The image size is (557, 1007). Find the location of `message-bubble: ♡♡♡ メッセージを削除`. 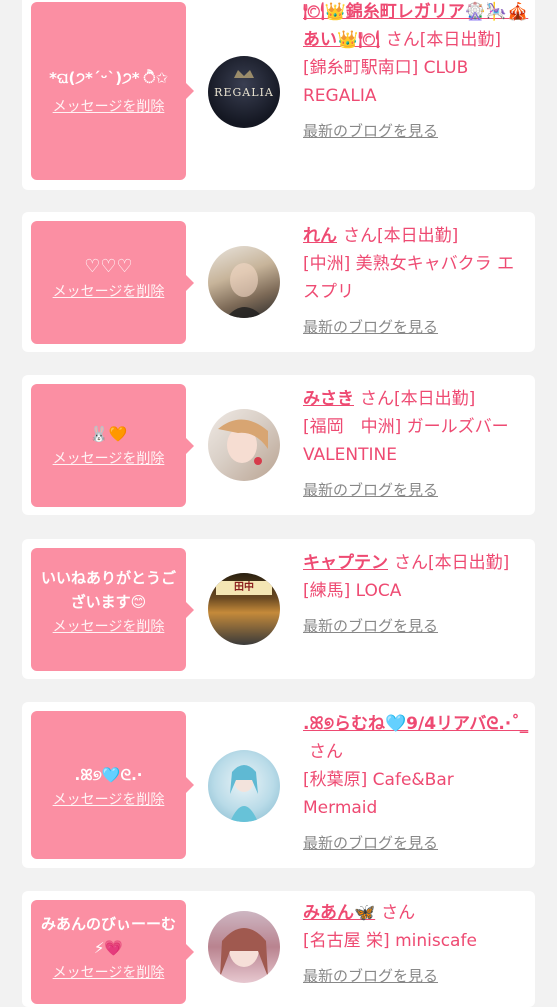

message-bubble: ♡♡♡ メッセージを削除 is located at coordinates (112, 282).